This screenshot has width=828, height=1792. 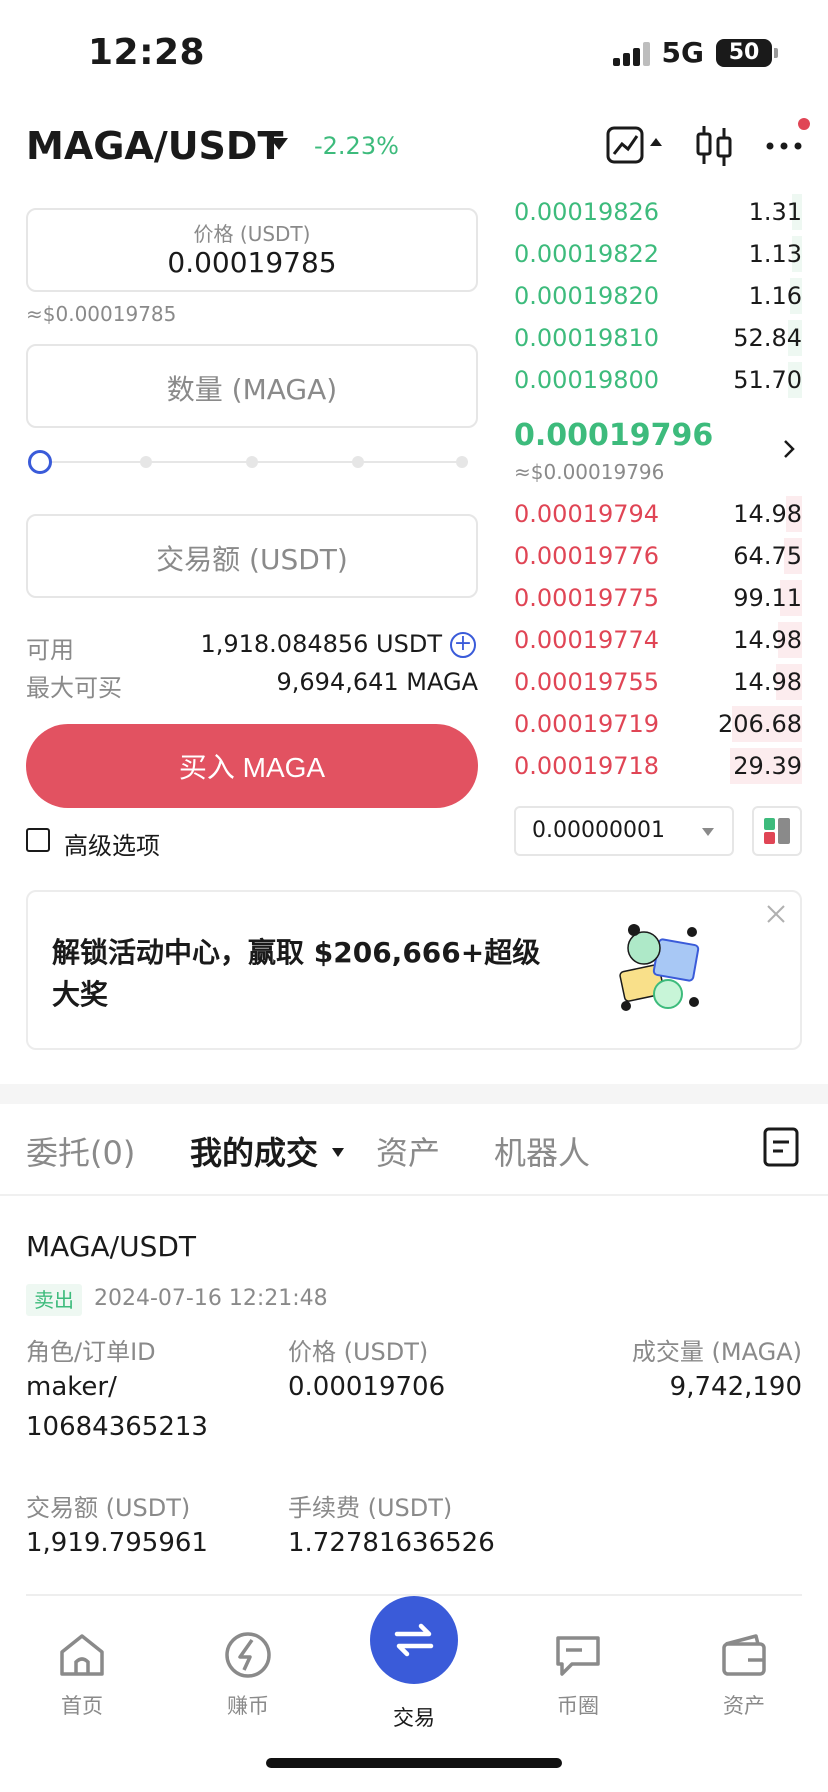 I want to click on promo-banner: 解锁活动中心，赢取 $206,666+超级大奖, so click(x=414, y=970).